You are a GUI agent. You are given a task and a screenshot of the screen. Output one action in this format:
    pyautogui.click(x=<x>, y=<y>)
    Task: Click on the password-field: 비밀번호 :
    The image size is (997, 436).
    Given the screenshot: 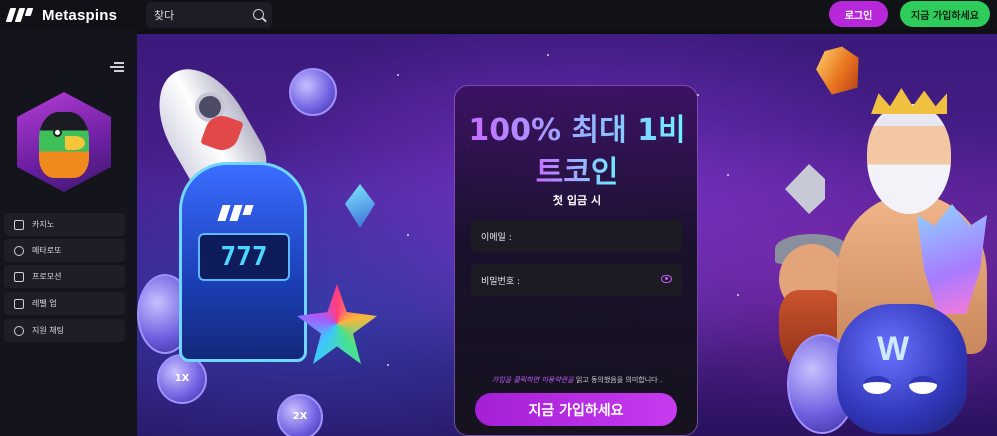 What is the action you would take?
    pyautogui.click(x=576, y=280)
    